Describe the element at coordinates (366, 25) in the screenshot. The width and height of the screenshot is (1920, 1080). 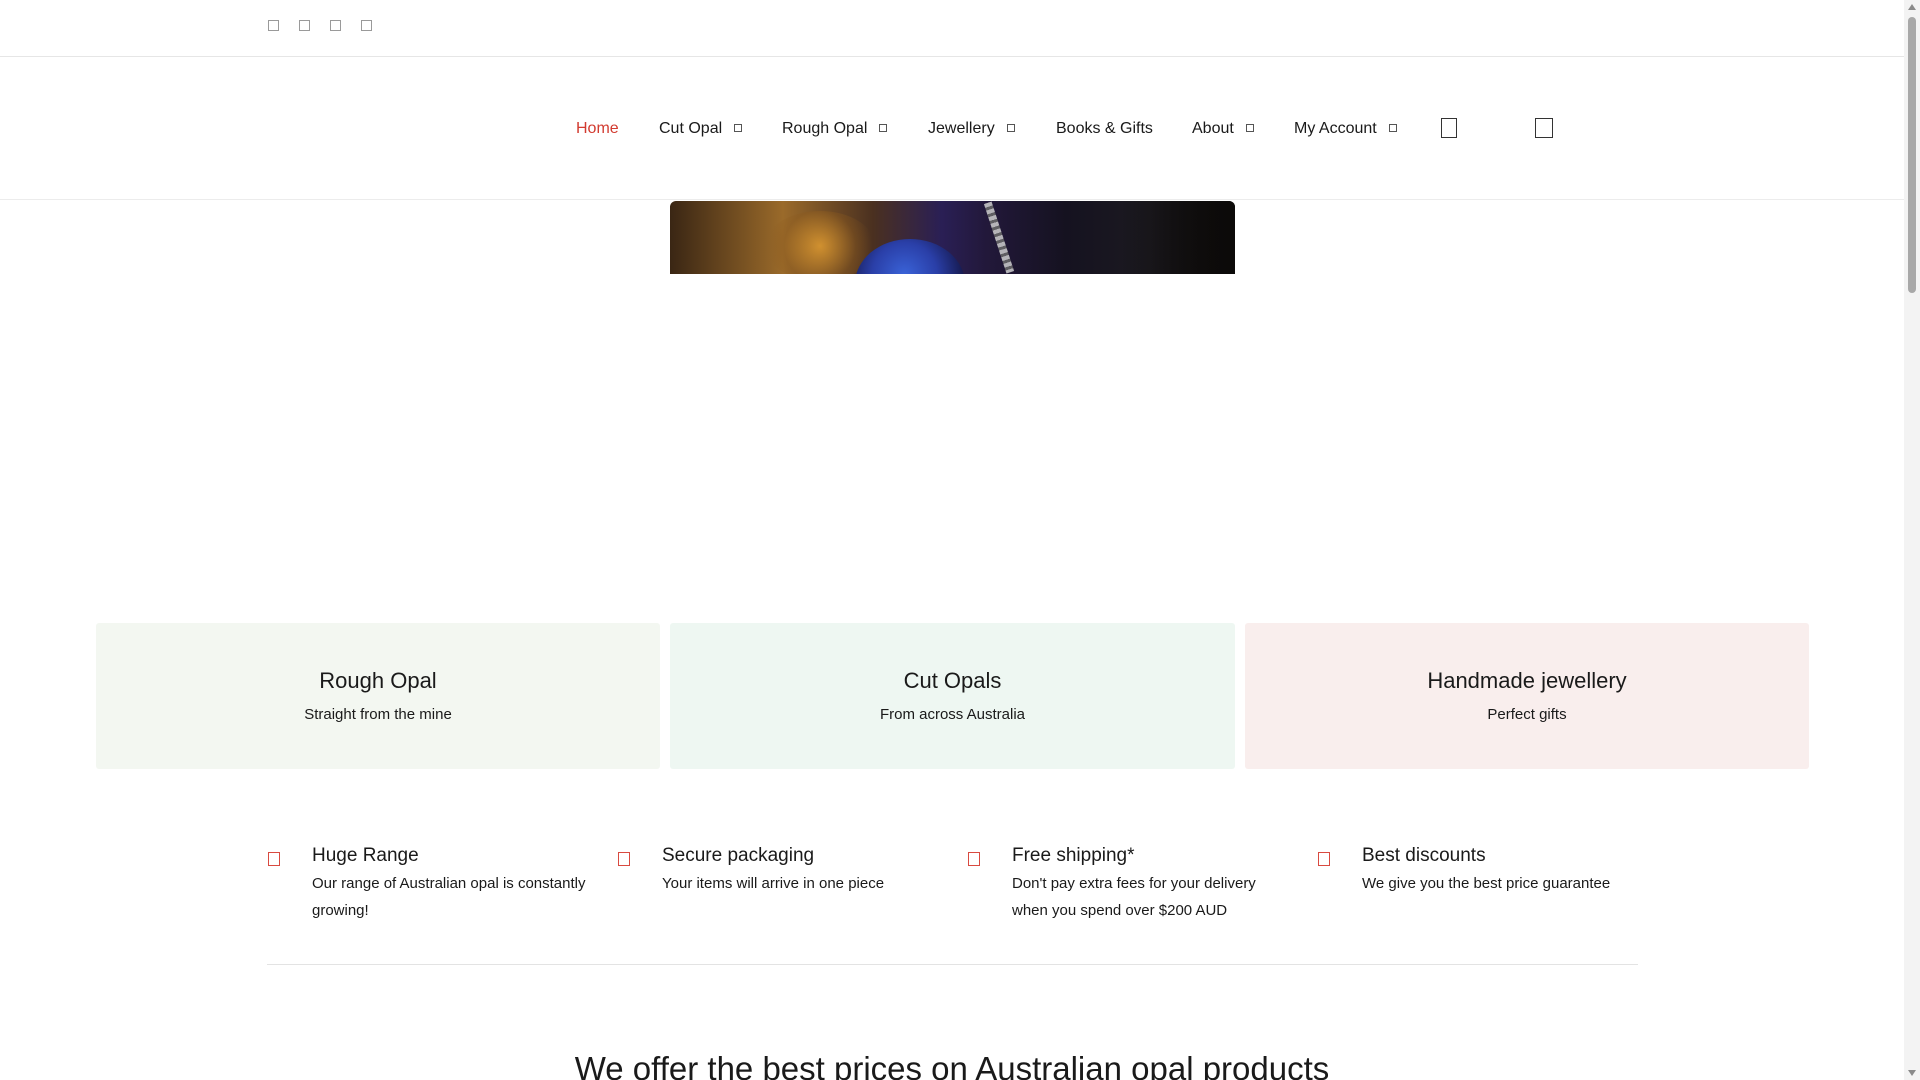
I see `youtube-icon` at that location.